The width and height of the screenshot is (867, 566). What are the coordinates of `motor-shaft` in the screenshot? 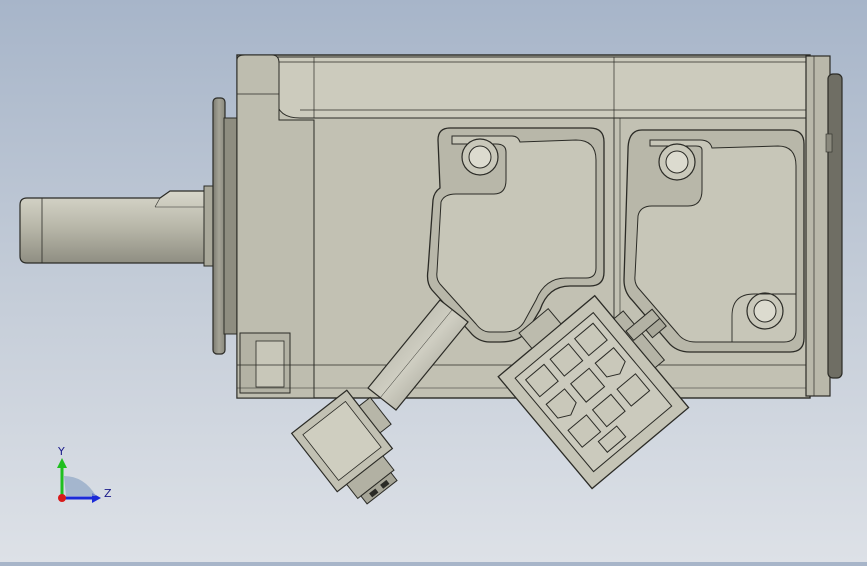 It's located at (113, 227).